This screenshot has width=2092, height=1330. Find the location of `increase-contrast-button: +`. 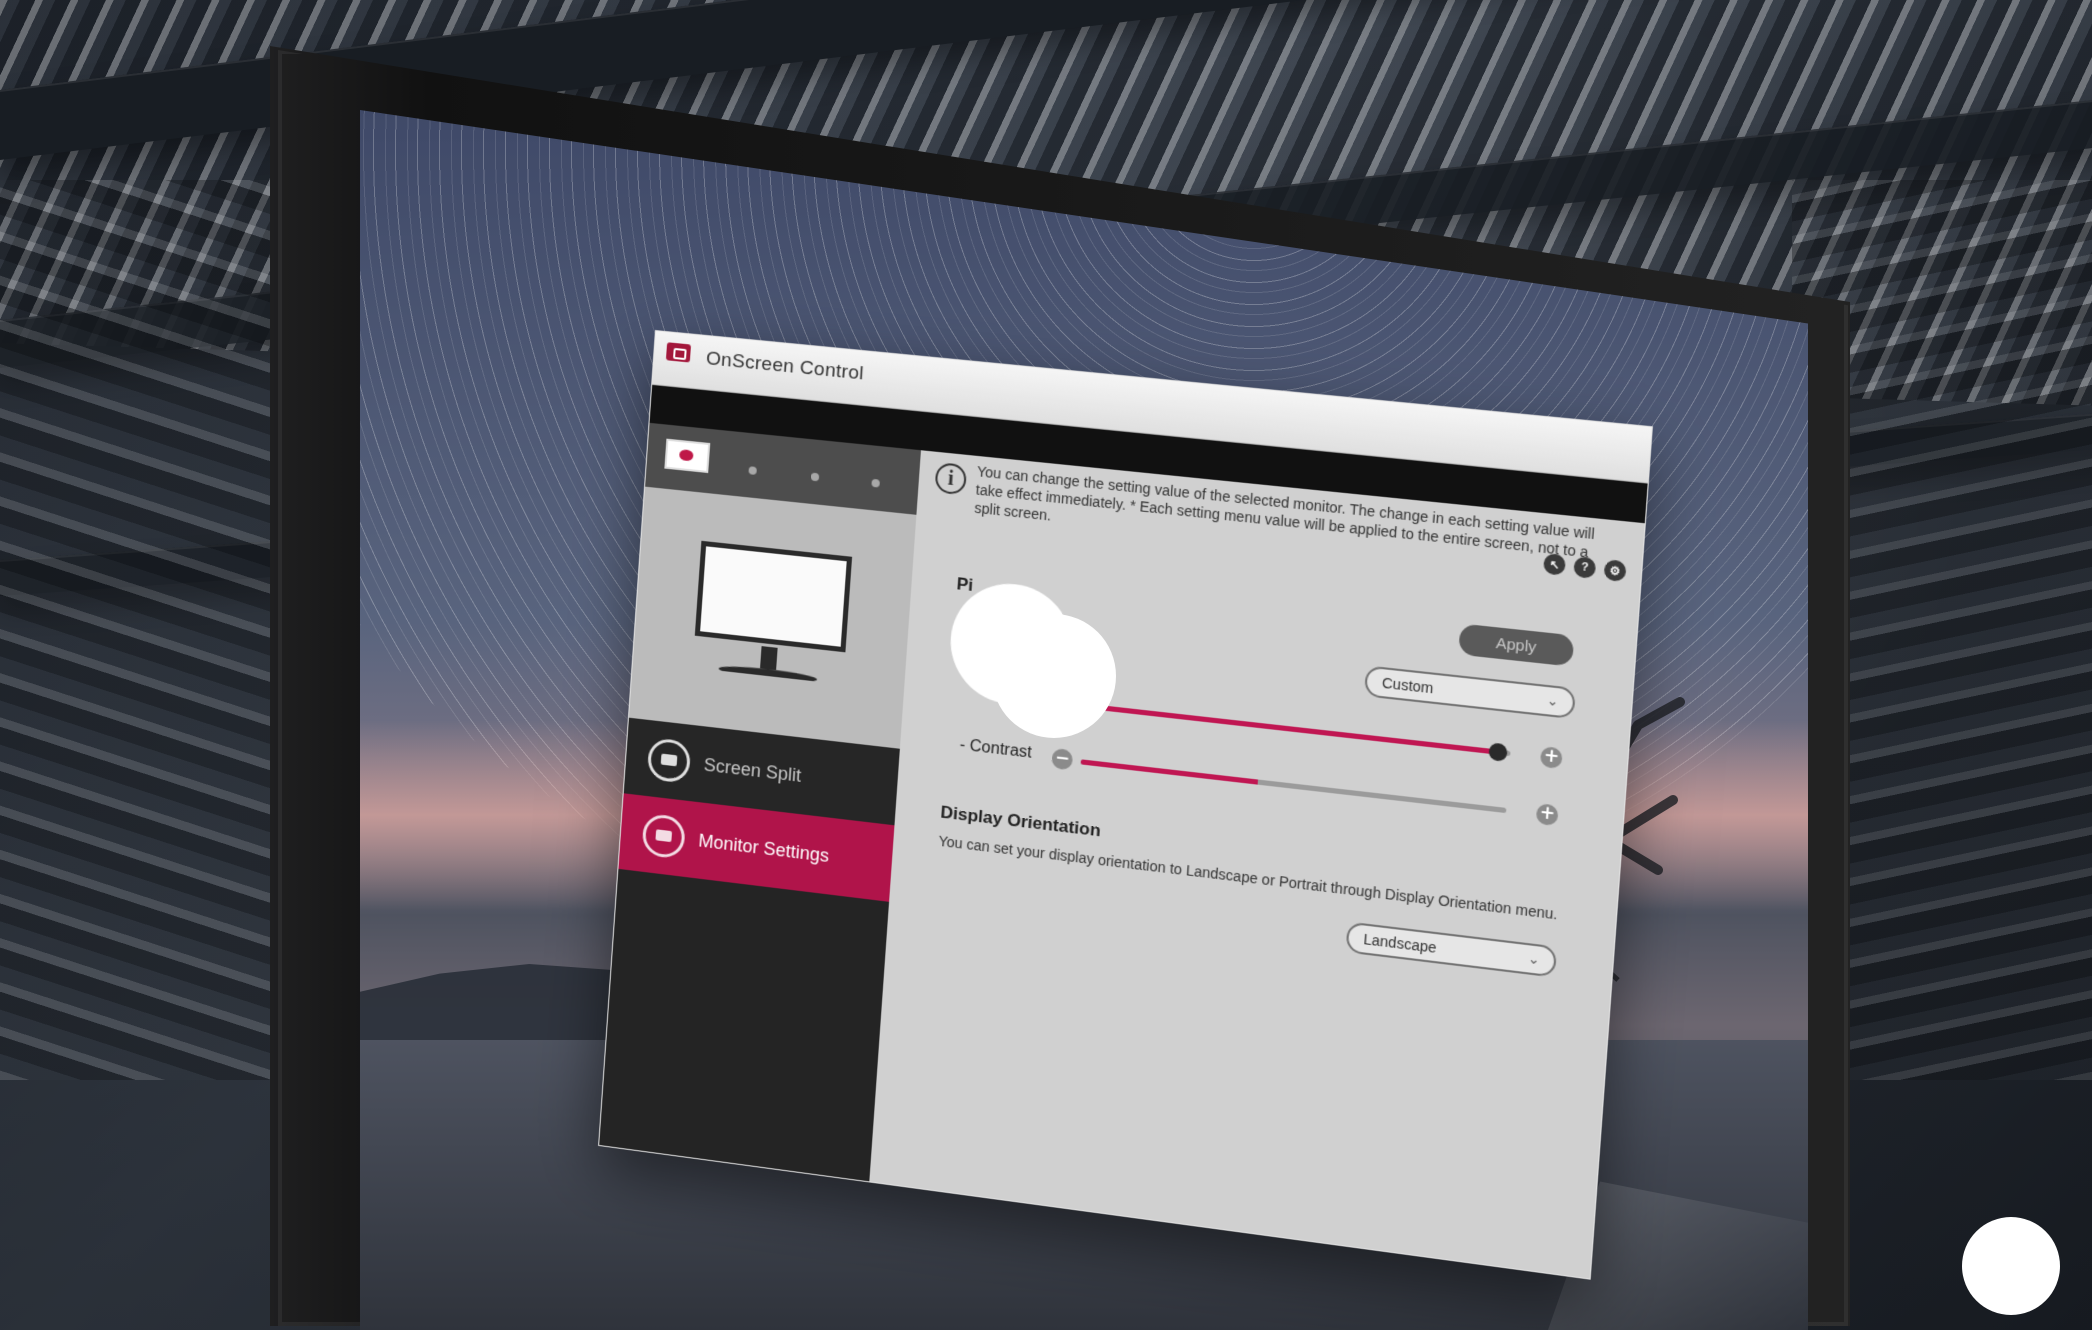

increase-contrast-button: + is located at coordinates (1547, 814).